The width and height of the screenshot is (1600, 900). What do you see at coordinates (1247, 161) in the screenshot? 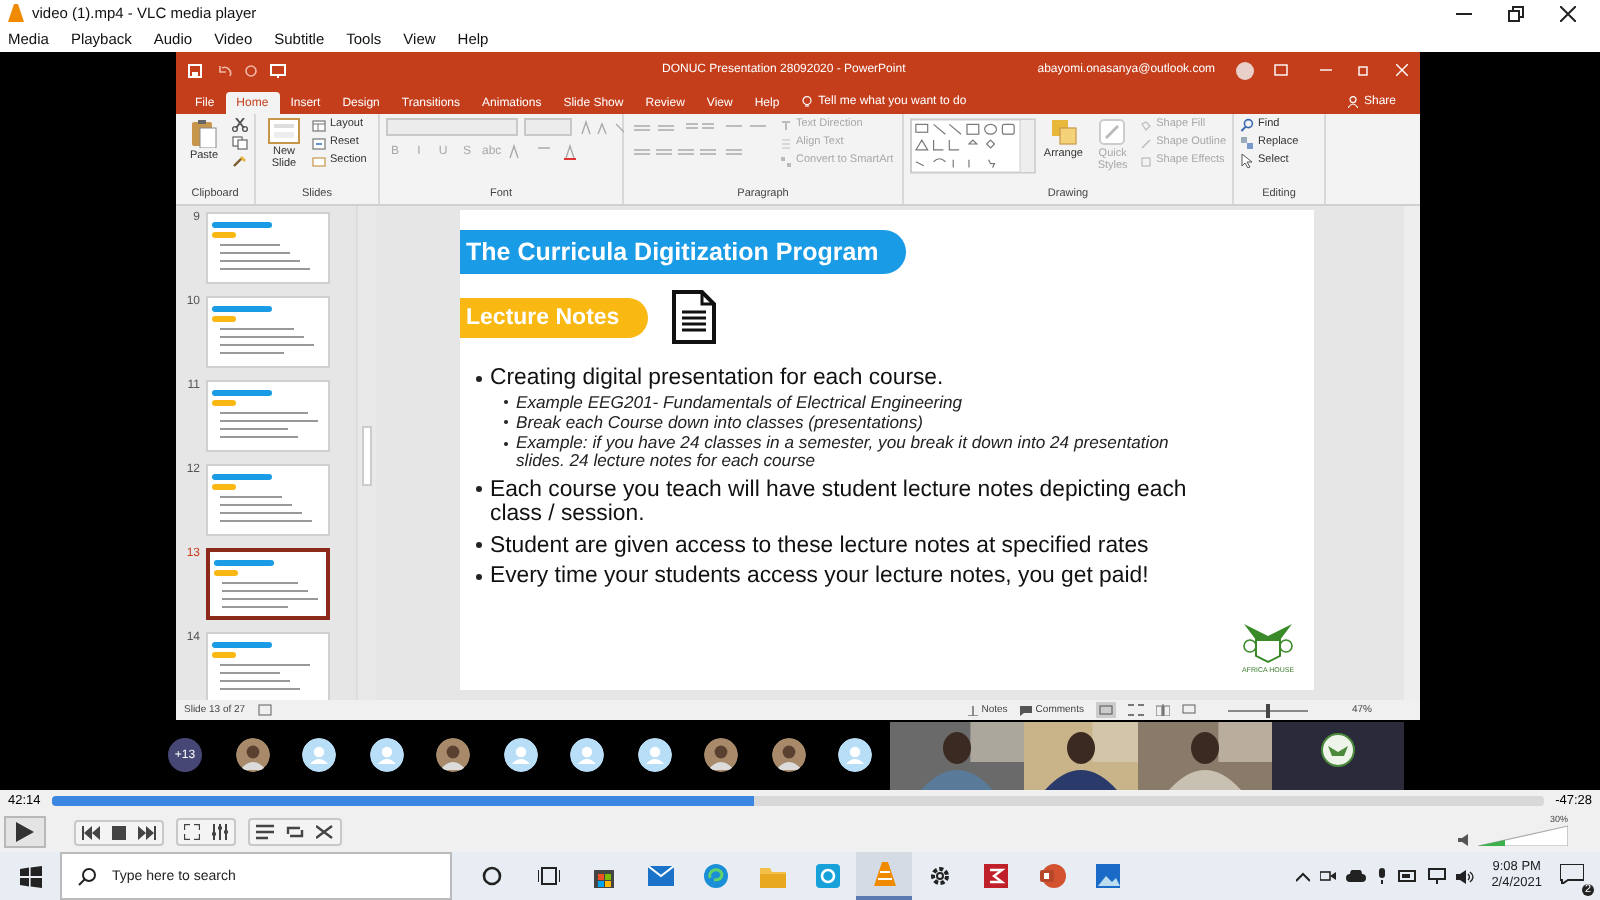
I see `cursor-icon` at bounding box center [1247, 161].